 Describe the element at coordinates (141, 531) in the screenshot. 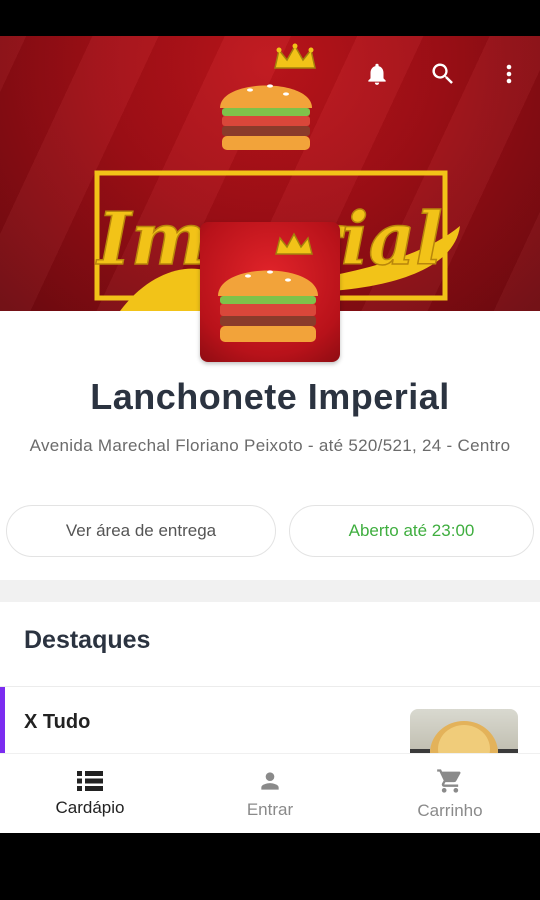

I see `delivery-area-button: Ver área de entrega` at that location.